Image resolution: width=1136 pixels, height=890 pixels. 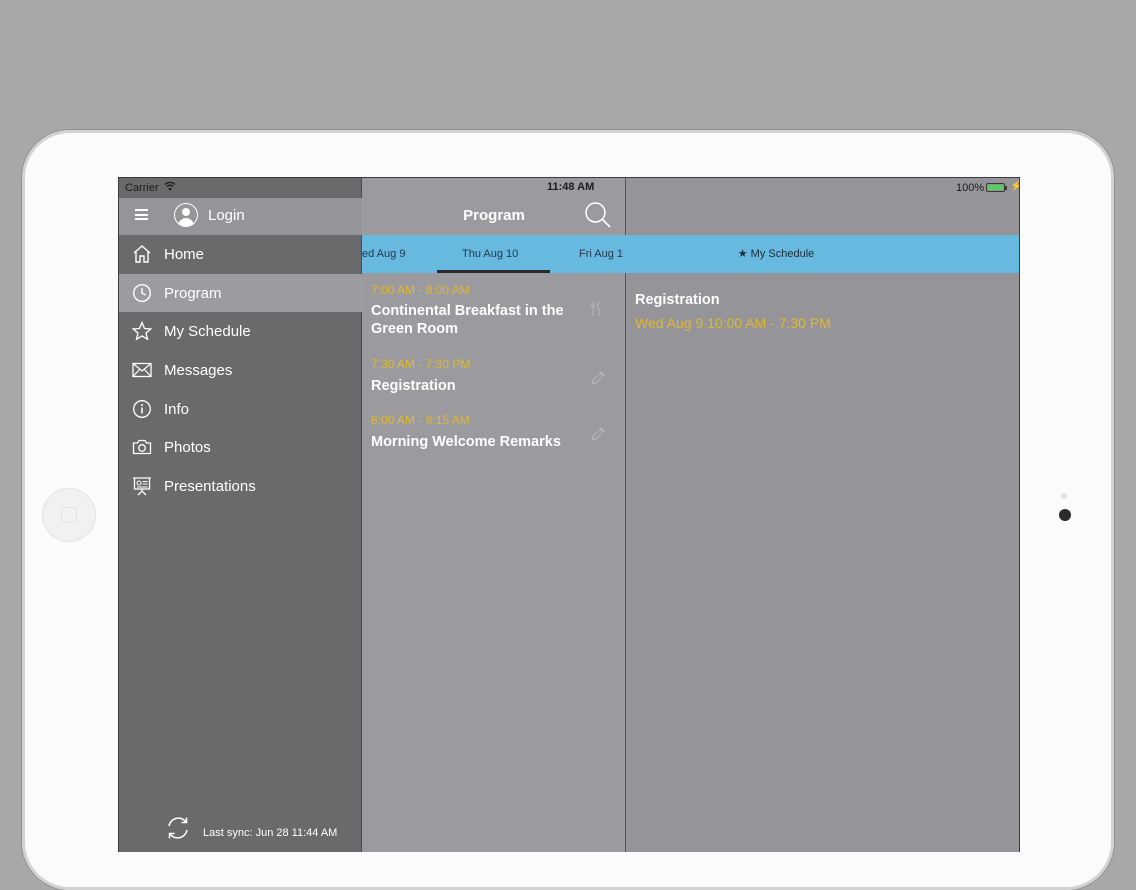 What do you see at coordinates (186, 215) in the screenshot?
I see `avatar-icon` at bounding box center [186, 215].